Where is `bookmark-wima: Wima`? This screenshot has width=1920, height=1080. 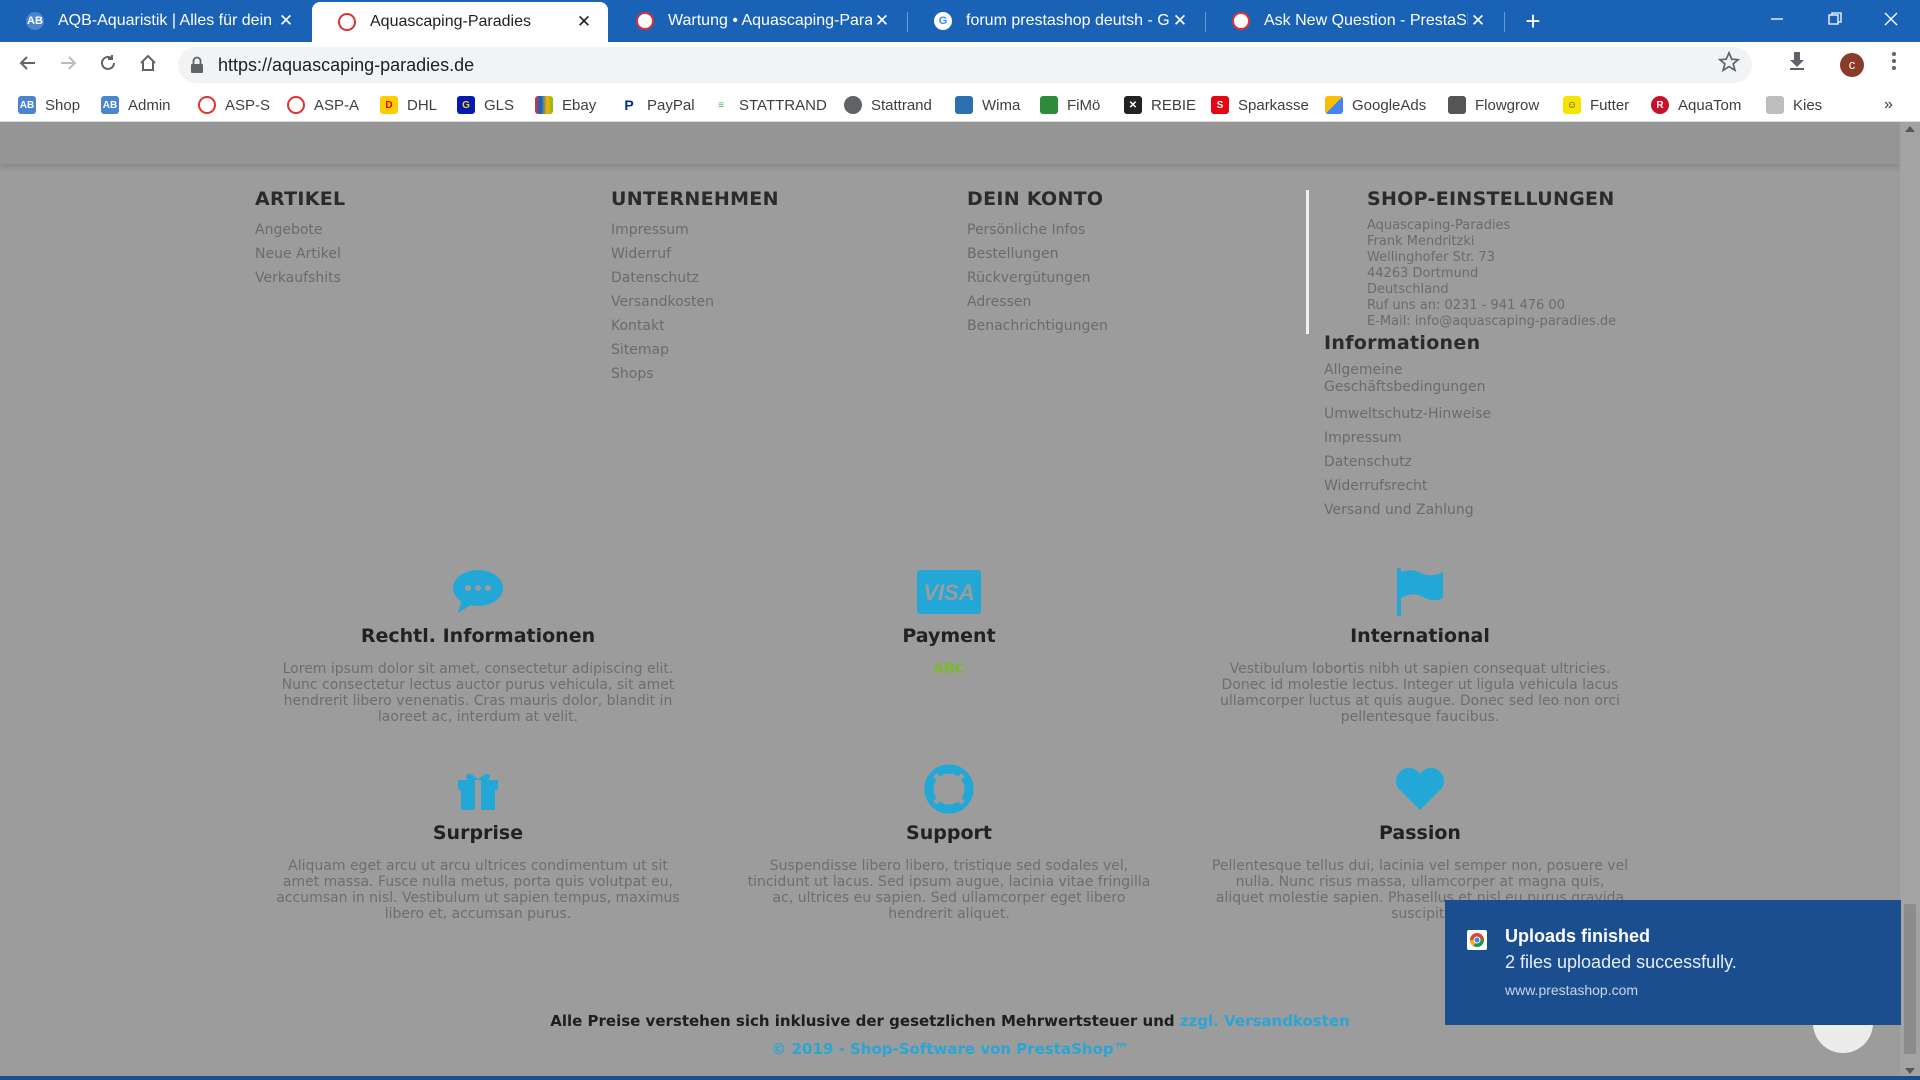 bookmark-wima: Wima is located at coordinates (987, 105).